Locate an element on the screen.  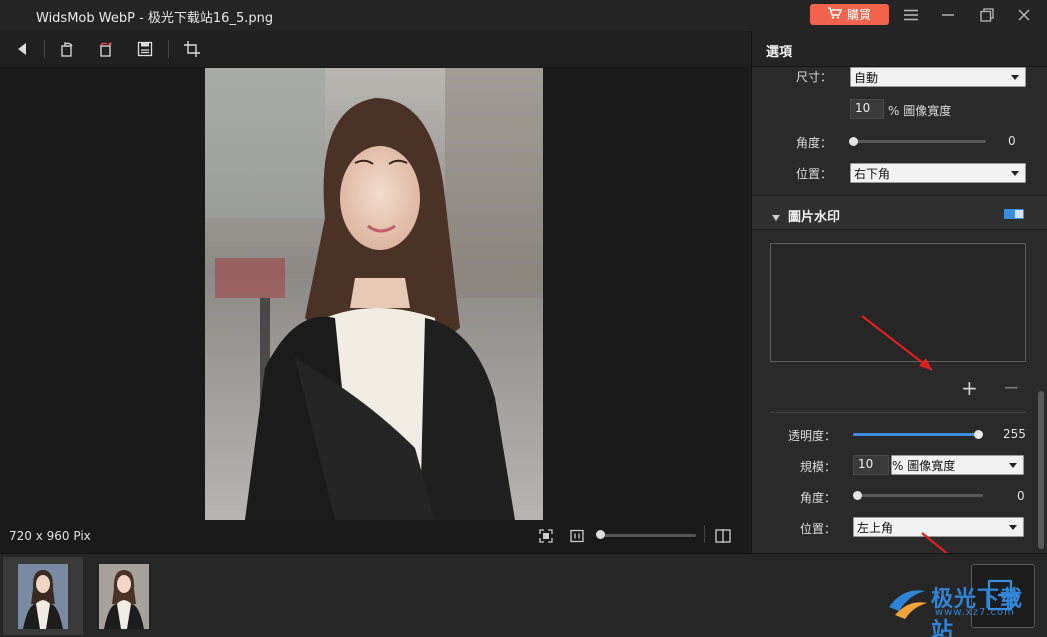
toolbar is located at coordinates (375, 49).